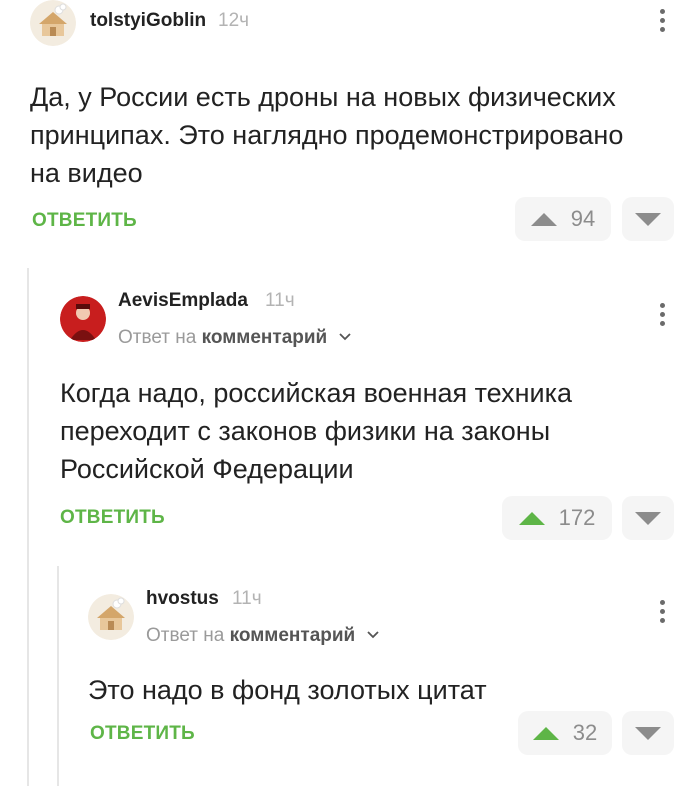  I want to click on downvote-button, so click(648, 733).